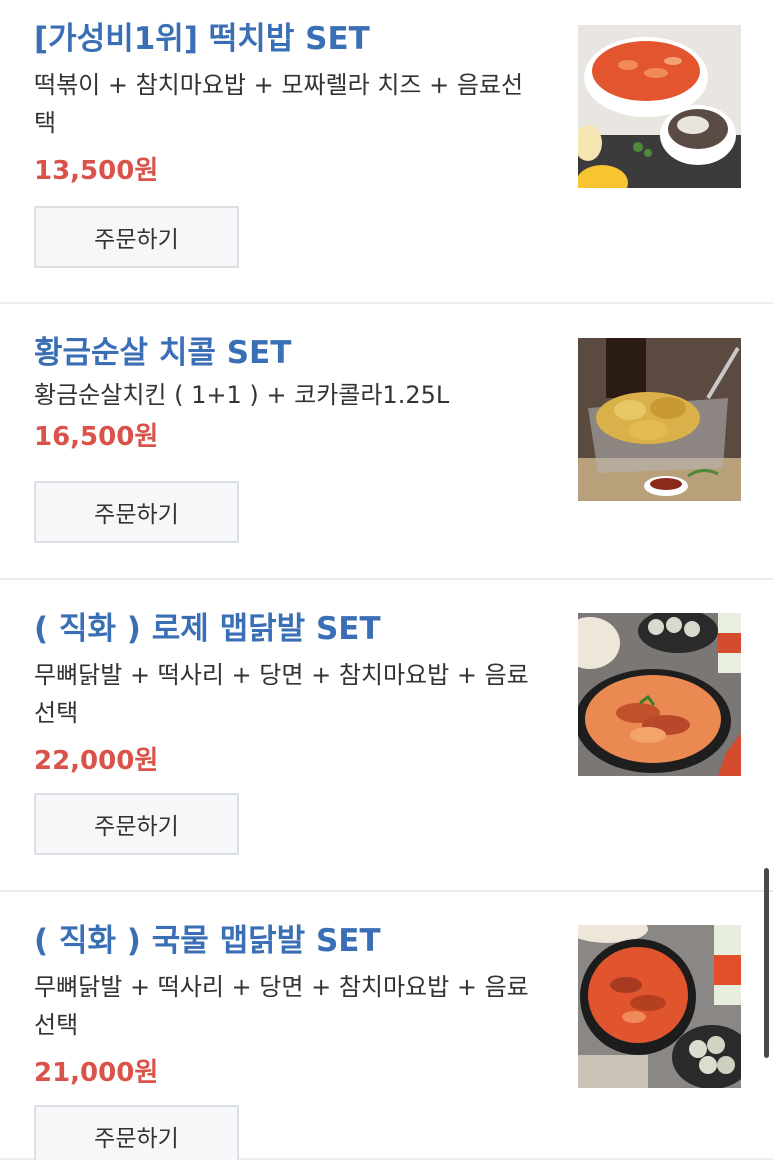  Describe the element at coordinates (279, 104) in the screenshot. I see `menu-item-description: 떡볶이 + 참치마요밥 + 모짜렐라 치즈 + 음료선택` at that location.